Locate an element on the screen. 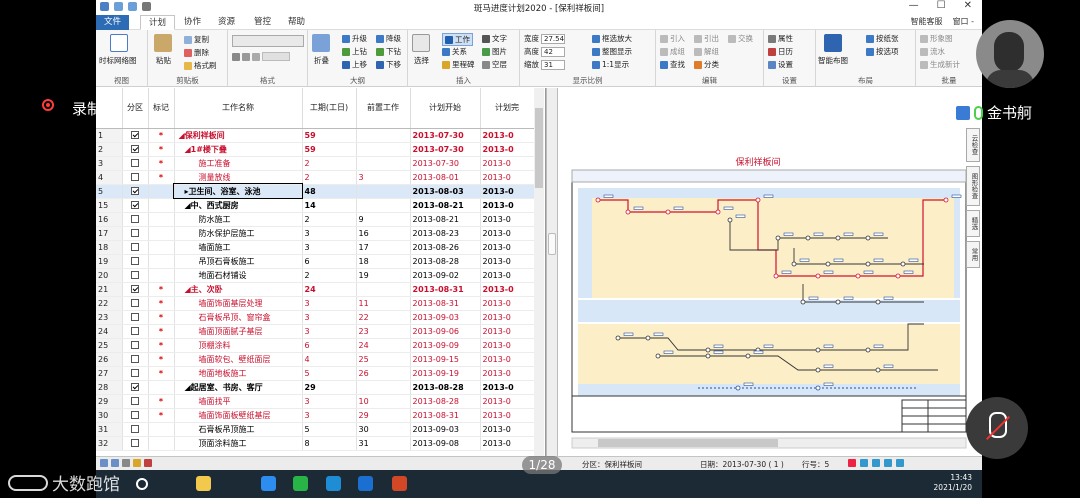  task-name-cell: ◢中、西式厨房 is located at coordinates (238, 205).